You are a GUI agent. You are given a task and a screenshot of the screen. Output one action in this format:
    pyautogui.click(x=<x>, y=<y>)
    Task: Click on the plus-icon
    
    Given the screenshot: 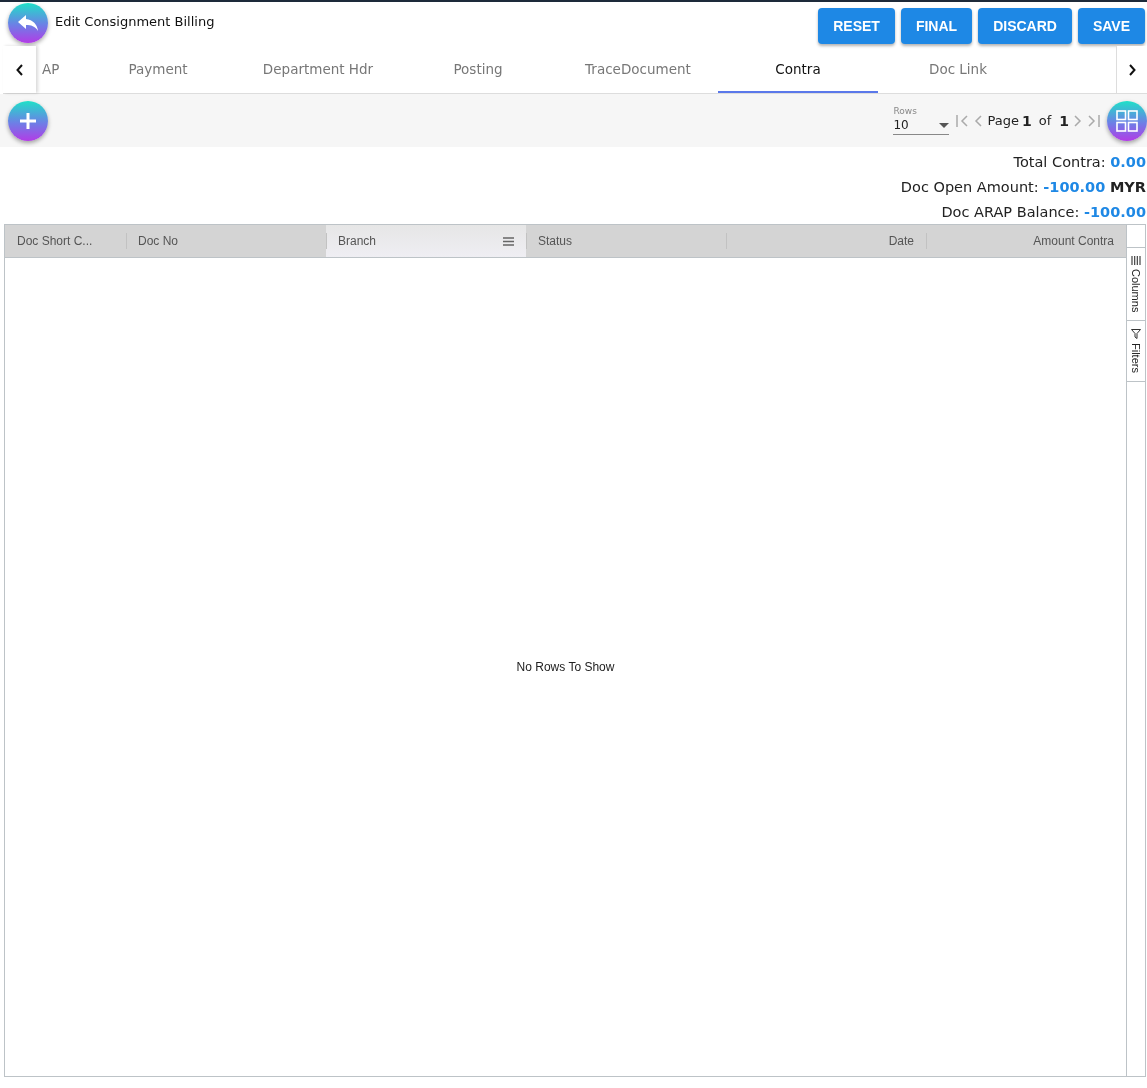 What is the action you would take?
    pyautogui.click(x=28, y=120)
    